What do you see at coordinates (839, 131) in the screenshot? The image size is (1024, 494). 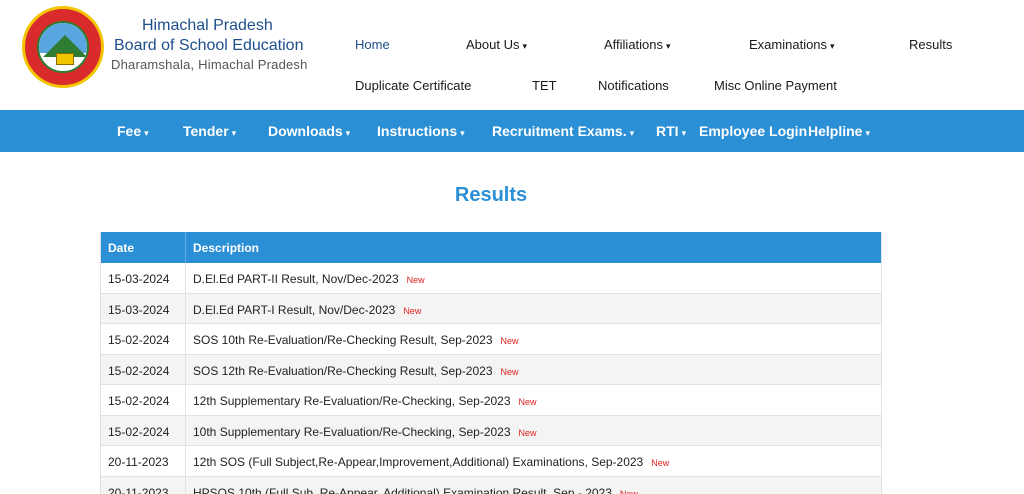 I see `nav-helpline: Helpline ▾` at bounding box center [839, 131].